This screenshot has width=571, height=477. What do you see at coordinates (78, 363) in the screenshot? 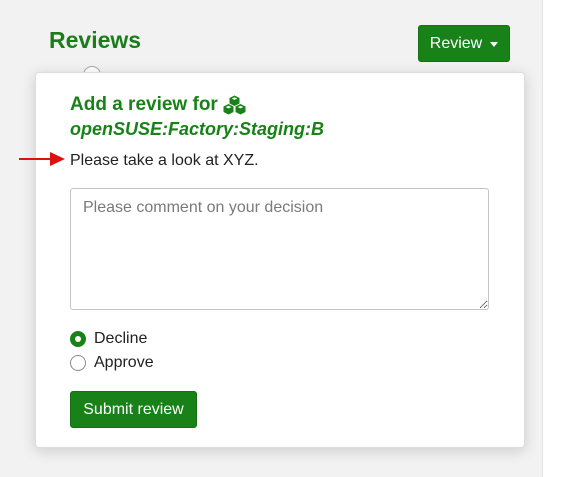
I see `approve-radio` at bounding box center [78, 363].